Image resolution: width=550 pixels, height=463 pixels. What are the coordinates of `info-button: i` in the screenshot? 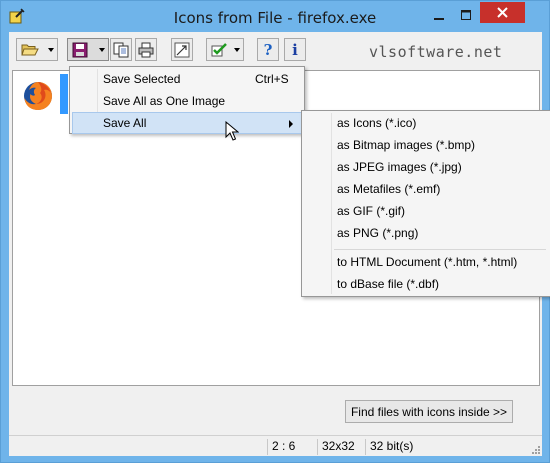 It's located at (295, 49).